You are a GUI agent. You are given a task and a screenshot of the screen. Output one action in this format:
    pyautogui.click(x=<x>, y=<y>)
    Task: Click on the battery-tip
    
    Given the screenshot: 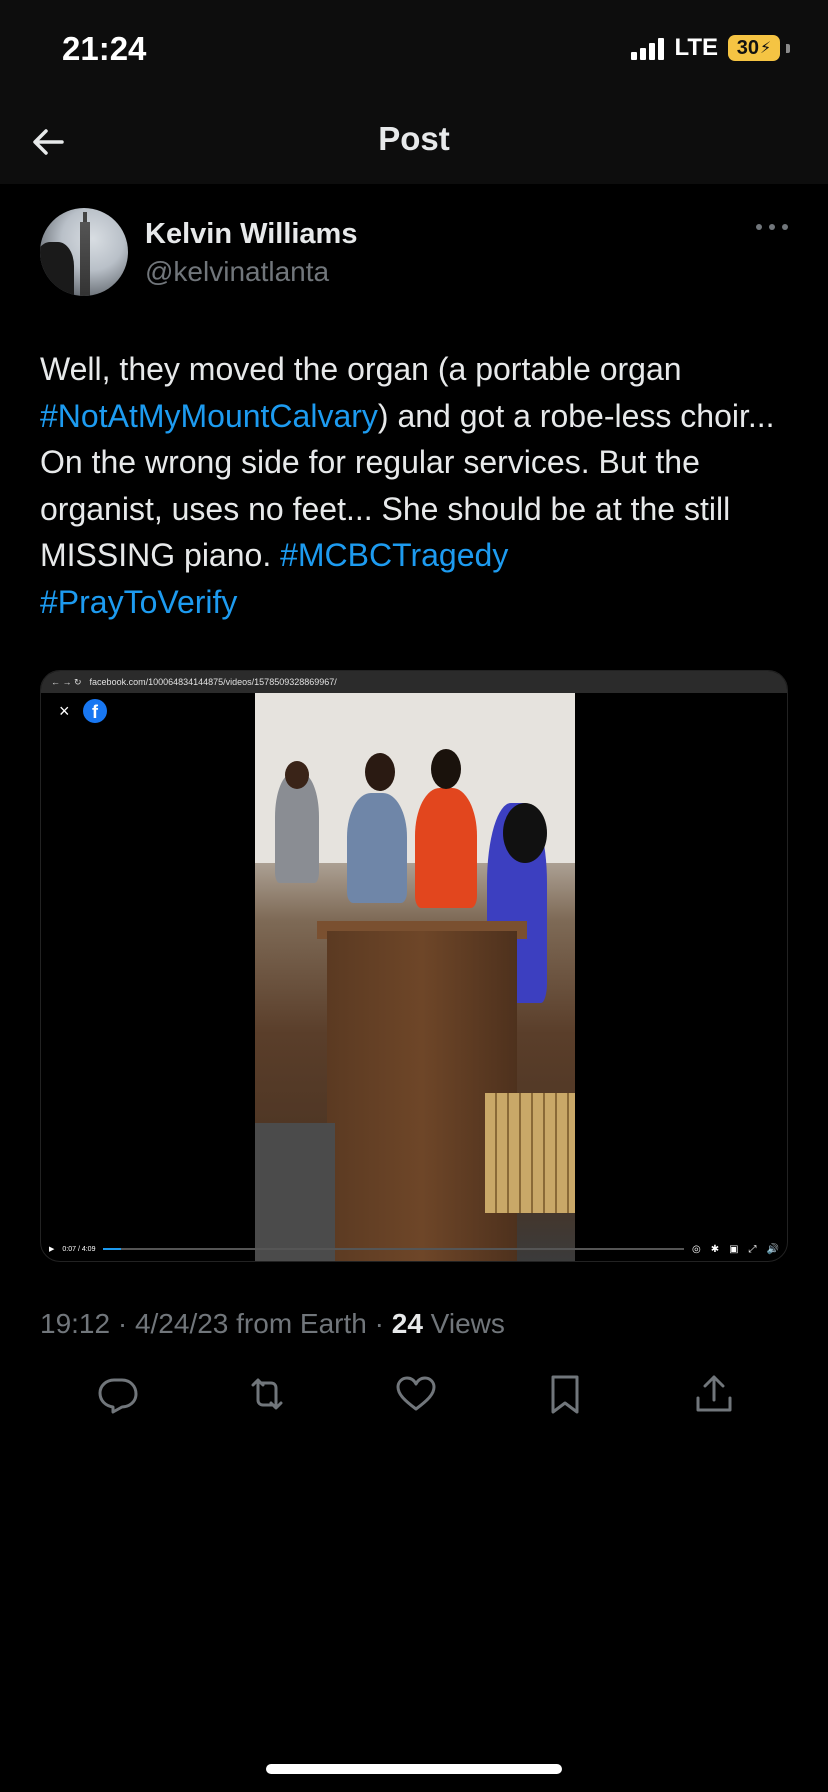 What is the action you would take?
    pyautogui.click(x=788, y=48)
    